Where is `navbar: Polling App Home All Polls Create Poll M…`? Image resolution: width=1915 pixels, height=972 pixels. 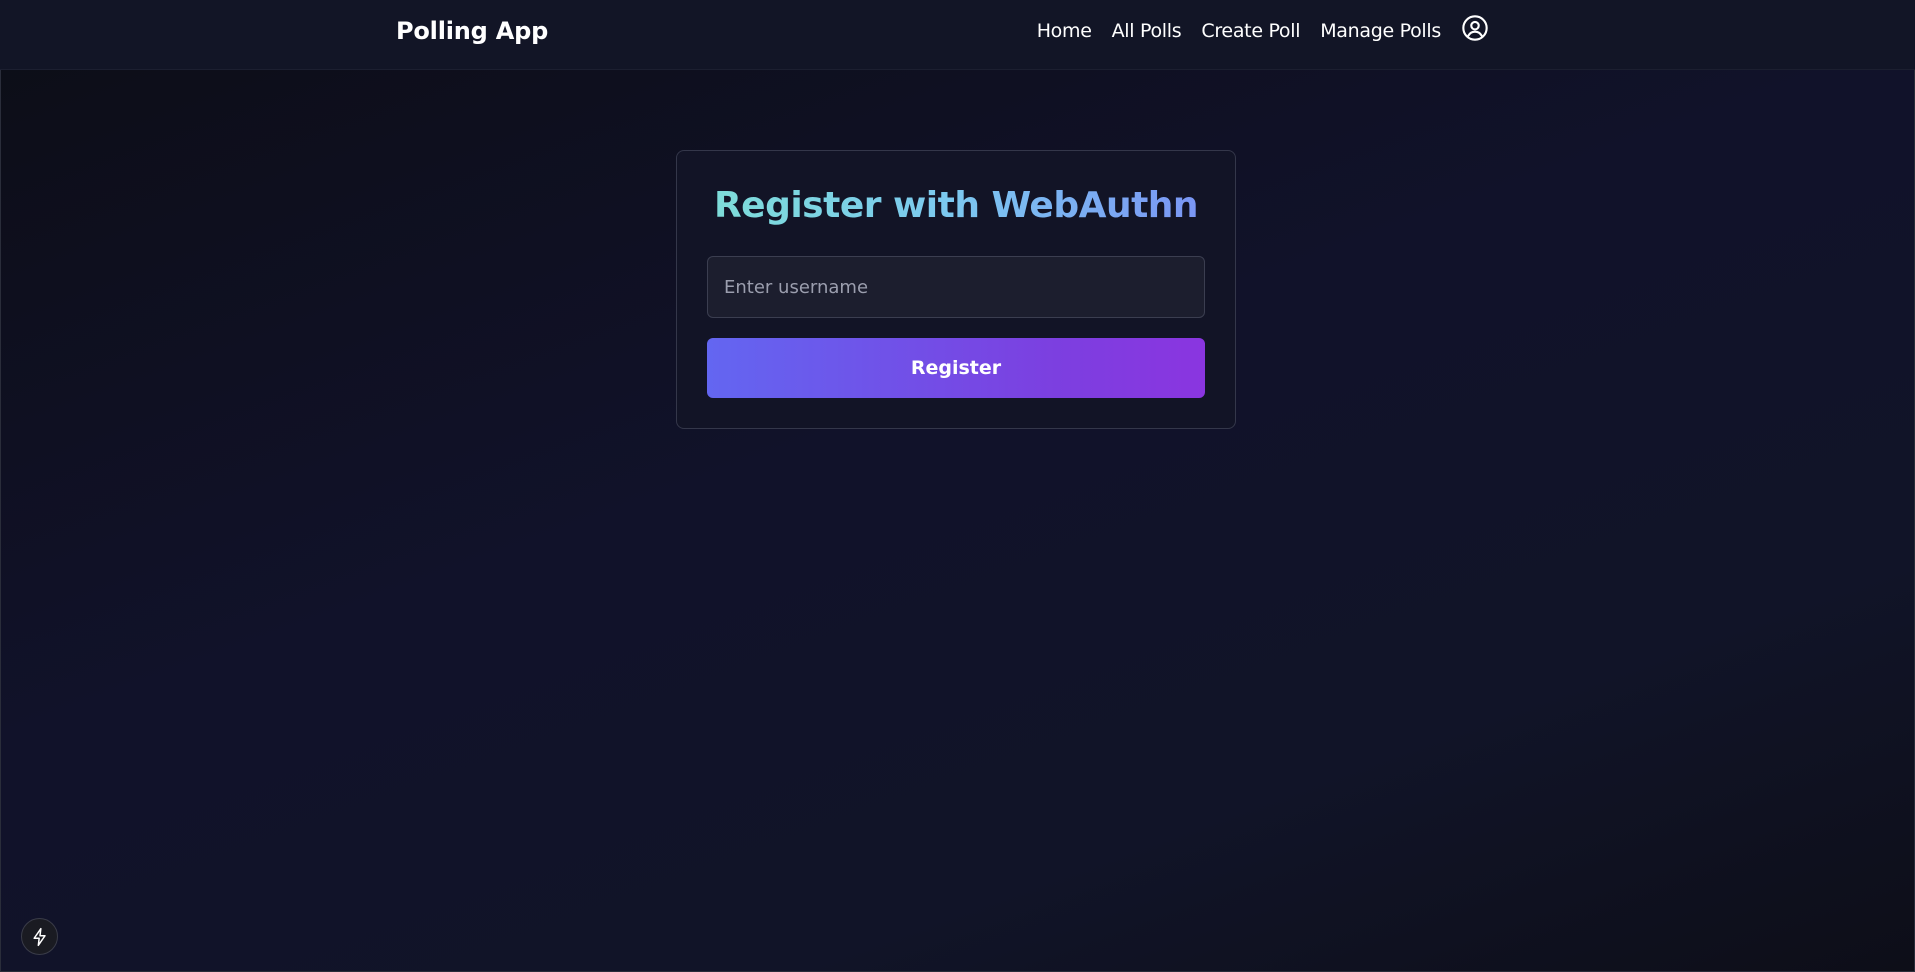 navbar: Polling App Home All Polls Create Poll M… is located at coordinates (957, 35).